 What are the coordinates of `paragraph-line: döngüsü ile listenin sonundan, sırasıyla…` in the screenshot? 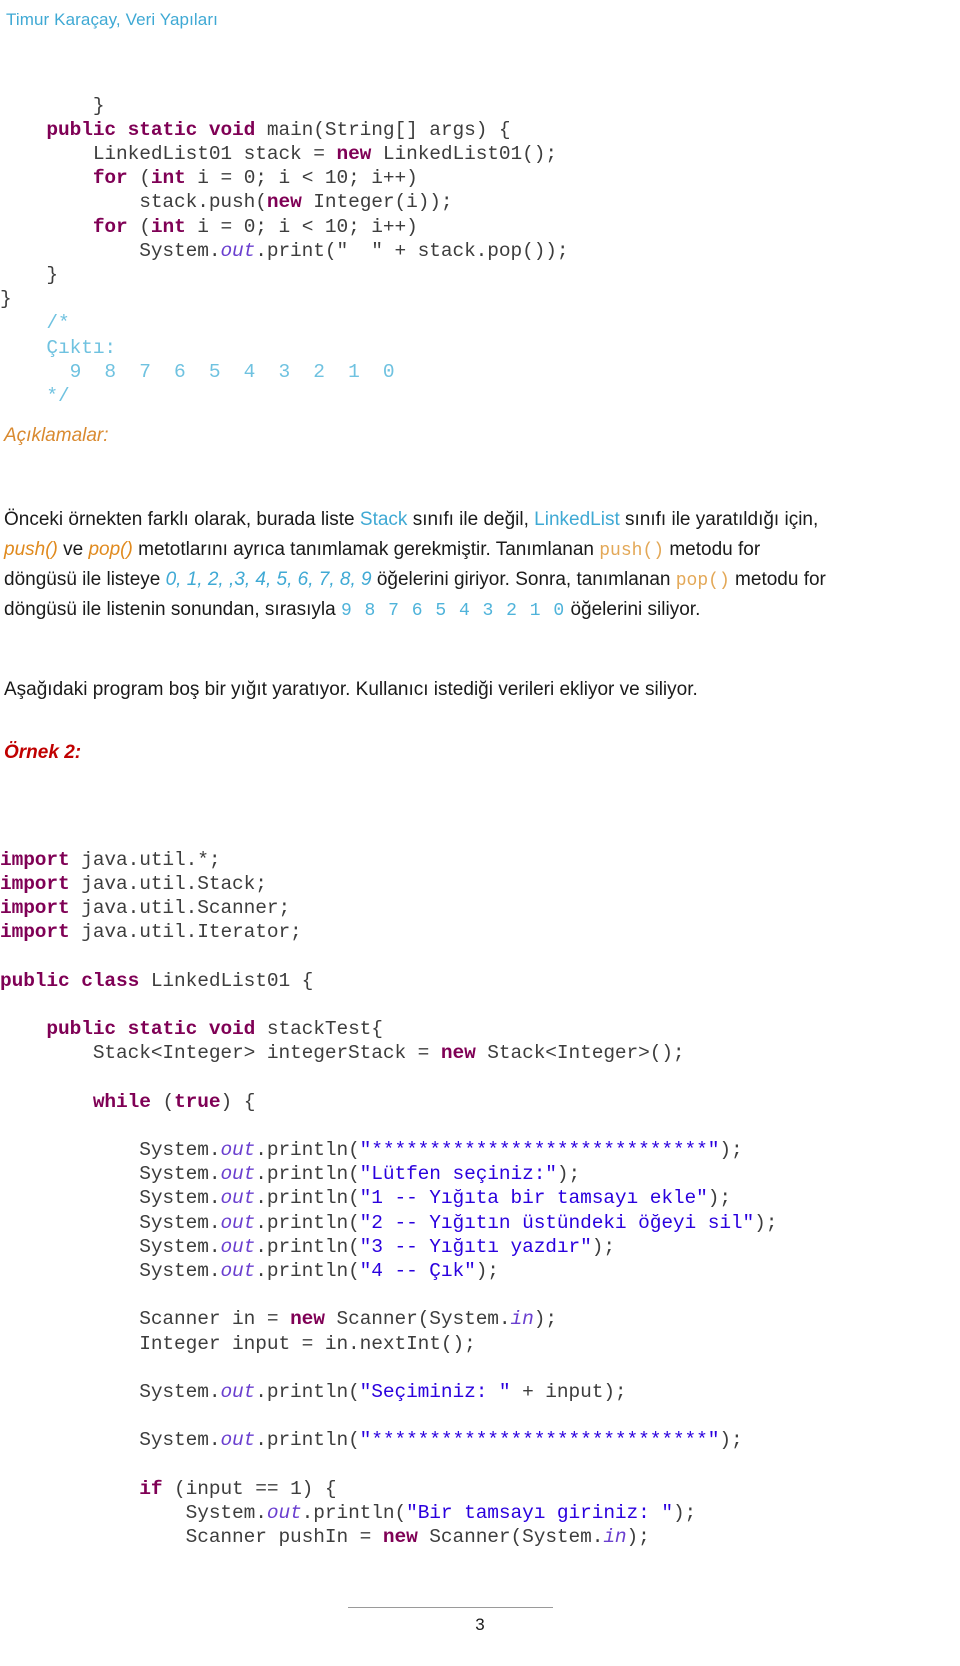 It's located at (460, 610).